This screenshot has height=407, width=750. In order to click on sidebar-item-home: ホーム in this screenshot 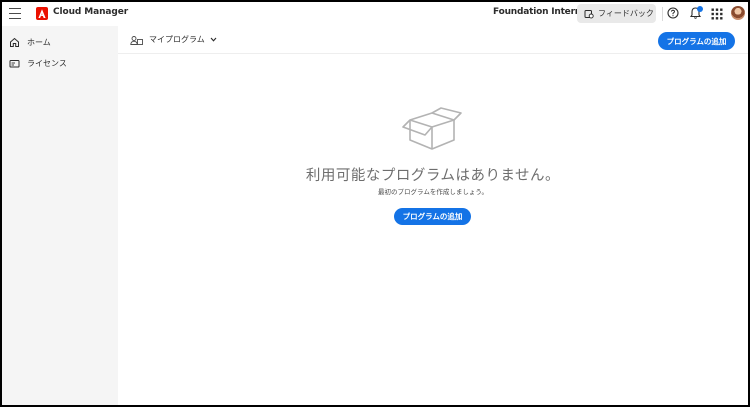, I will do `click(60, 42)`.